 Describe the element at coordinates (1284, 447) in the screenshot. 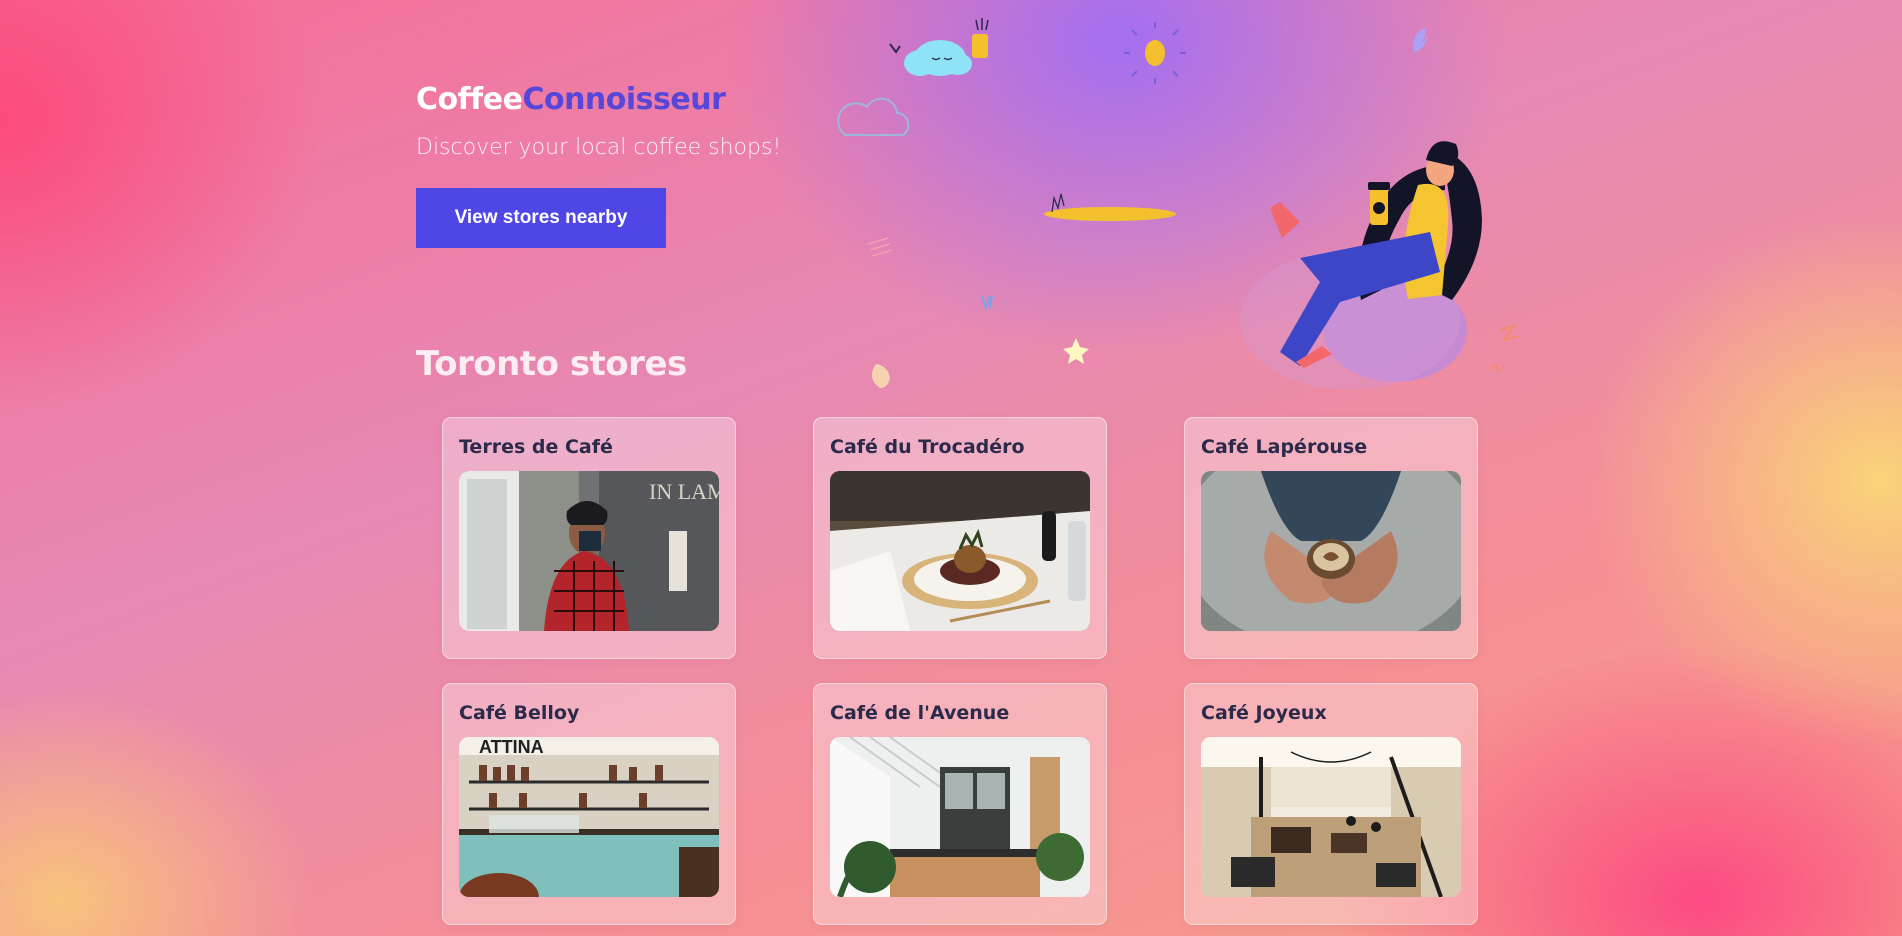

I see `store-name: Café Lapérouse` at that location.